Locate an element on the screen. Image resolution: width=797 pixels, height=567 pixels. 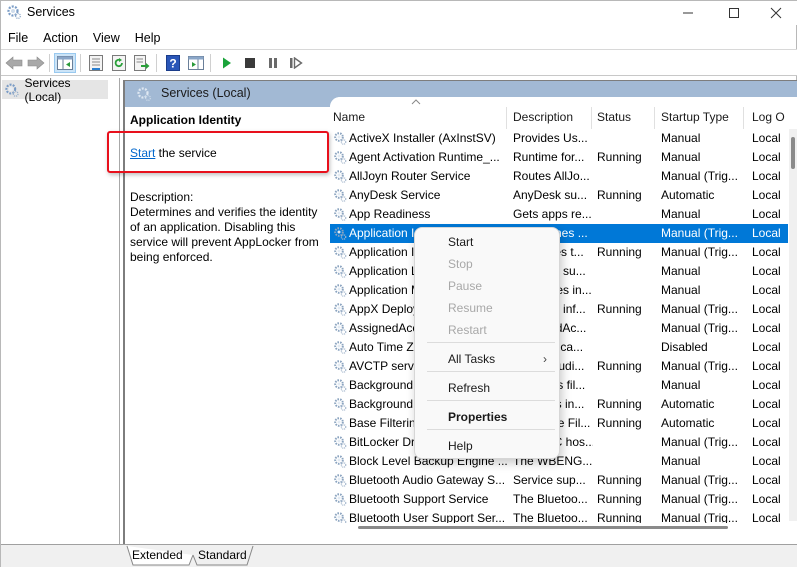
console-tree-pane: Services (Local) is located at coordinates (60, 310).